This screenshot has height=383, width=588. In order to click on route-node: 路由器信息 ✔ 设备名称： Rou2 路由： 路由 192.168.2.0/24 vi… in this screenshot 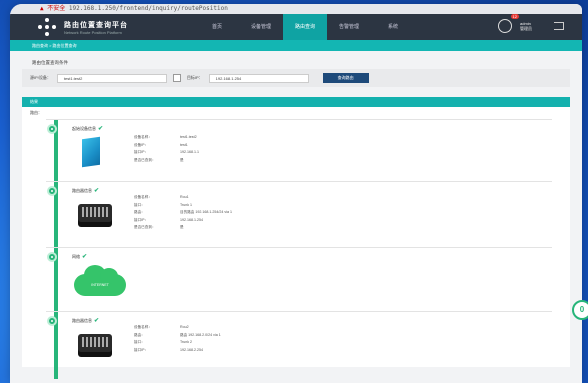, I will do `click(299, 341)`.